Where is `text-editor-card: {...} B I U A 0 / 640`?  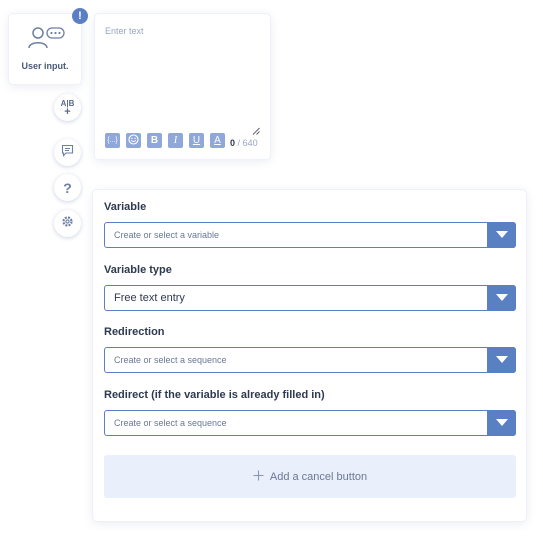
text-editor-card: {...} B I U A 0 / 640 is located at coordinates (182, 86).